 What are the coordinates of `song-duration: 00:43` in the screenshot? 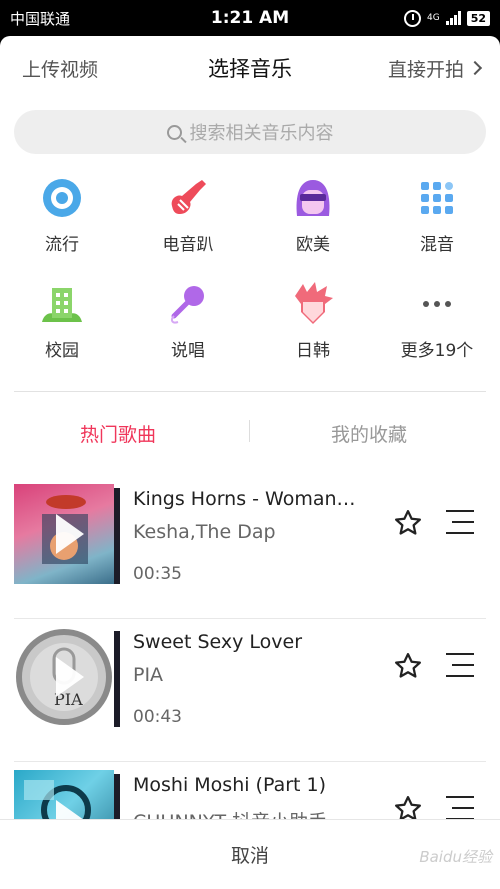 It's located at (157, 717).